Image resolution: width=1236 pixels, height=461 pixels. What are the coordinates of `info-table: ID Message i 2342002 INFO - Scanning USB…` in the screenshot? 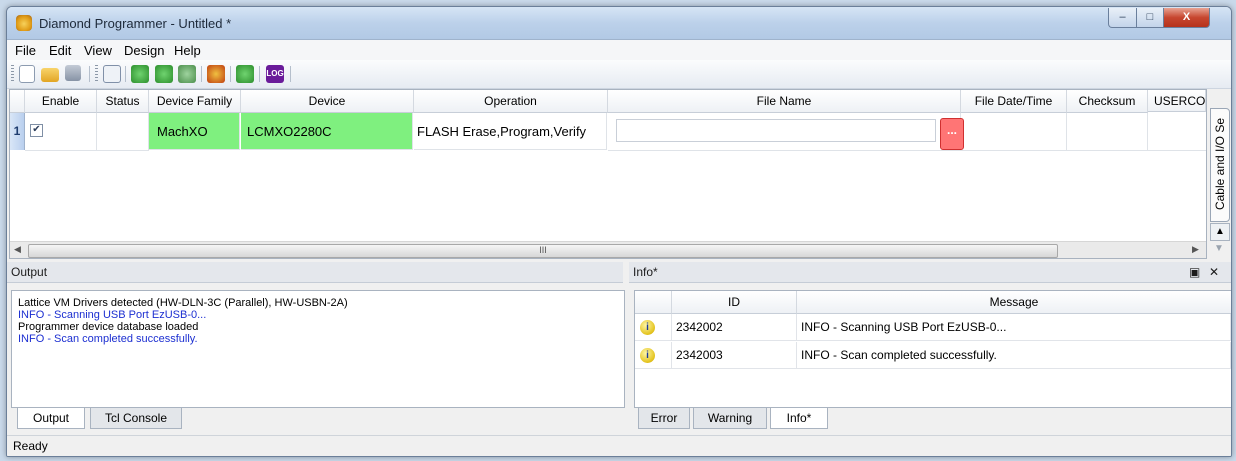 It's located at (932, 349).